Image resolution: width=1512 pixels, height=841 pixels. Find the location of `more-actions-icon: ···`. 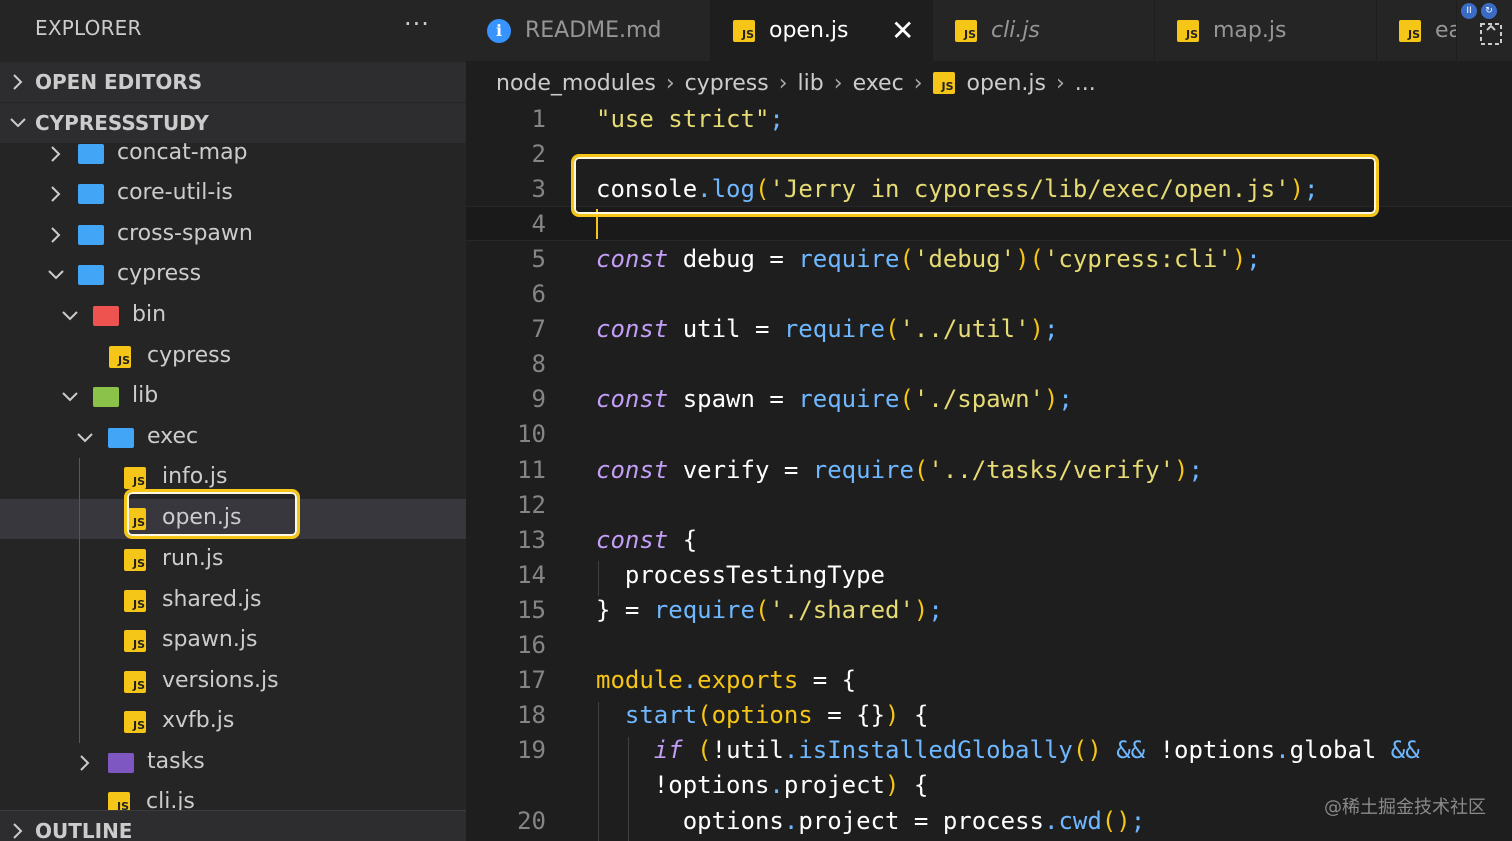

more-actions-icon: ··· is located at coordinates (417, 24).